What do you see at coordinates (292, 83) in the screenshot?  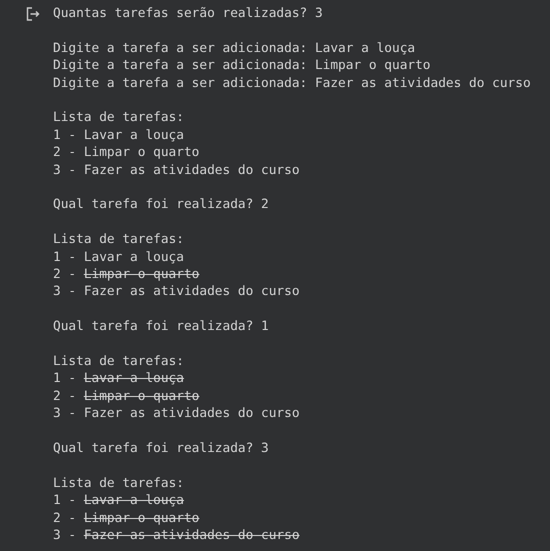 I see `output-line: Digite a tarefa a ser adicionada: Fazer as atividades do curso` at bounding box center [292, 83].